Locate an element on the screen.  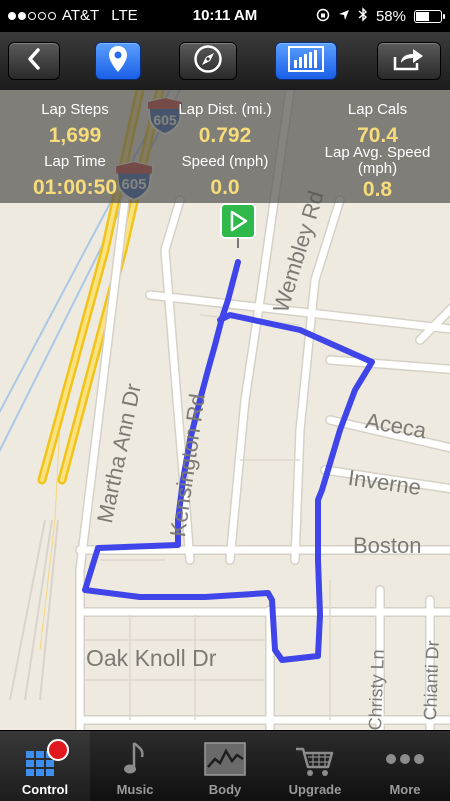
bar-chart-icon is located at coordinates (306, 61).